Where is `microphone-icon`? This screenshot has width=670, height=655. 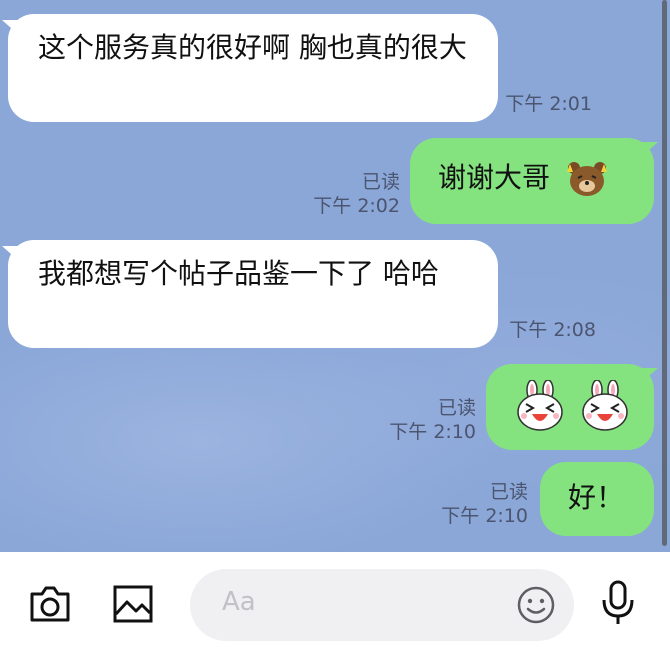
microphone-icon is located at coordinates (618, 603).